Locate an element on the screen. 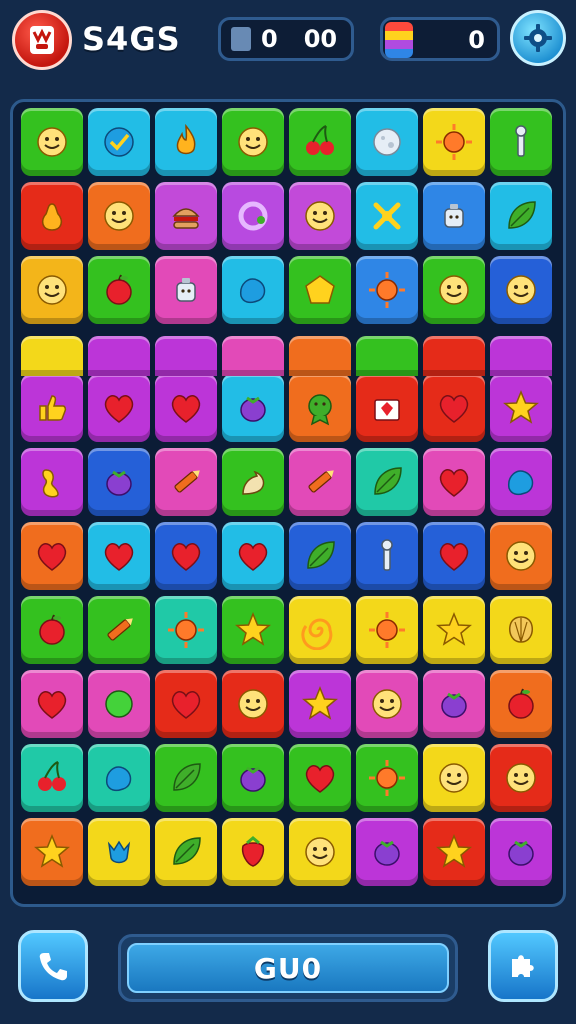  go-button: GU0 is located at coordinates (288, 968).